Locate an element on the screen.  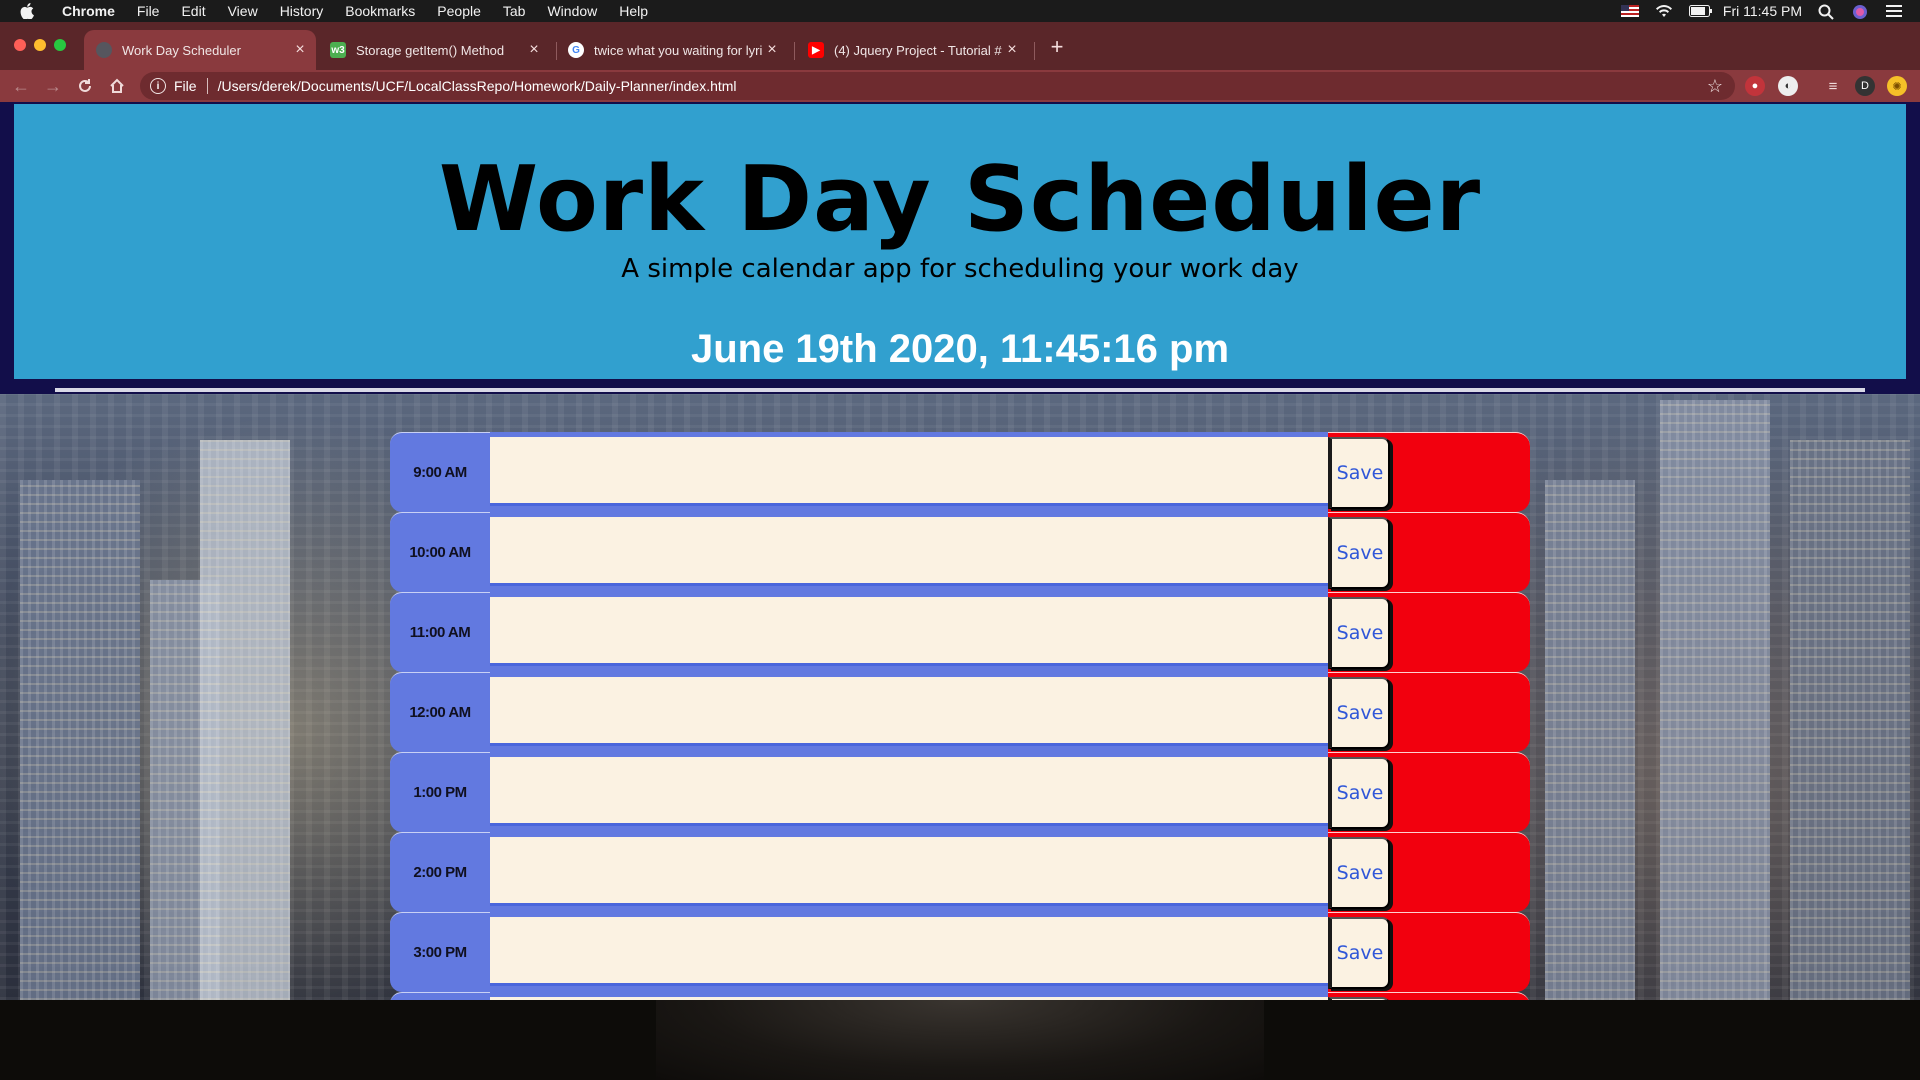
page-title: Work Day Scheduler is located at coordinates (960, 199).